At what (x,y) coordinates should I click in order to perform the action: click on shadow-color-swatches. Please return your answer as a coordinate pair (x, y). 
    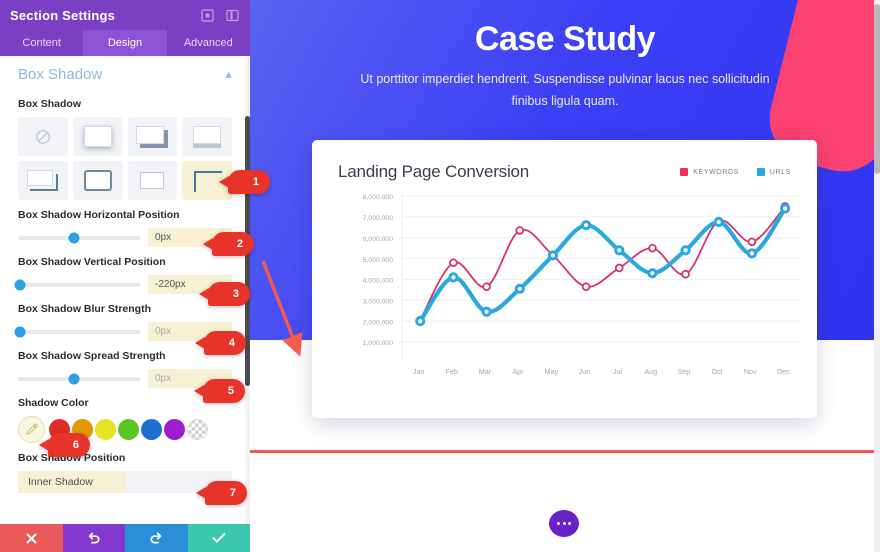
    Looking at the image, I should click on (125, 429).